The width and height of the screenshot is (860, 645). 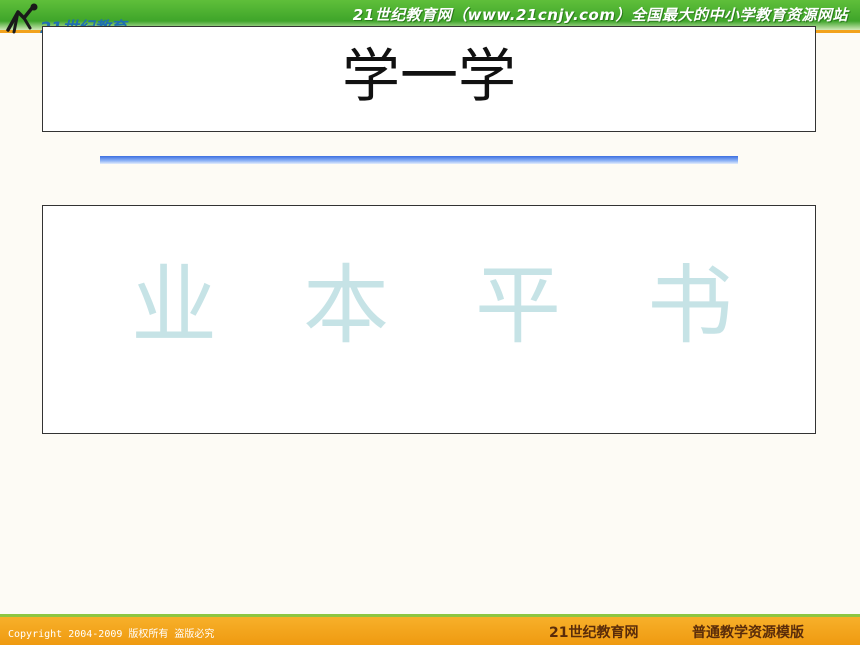 I want to click on copyright-text: Copyright 2004-2009 版权所有 盗版必究, so click(x=111, y=634).